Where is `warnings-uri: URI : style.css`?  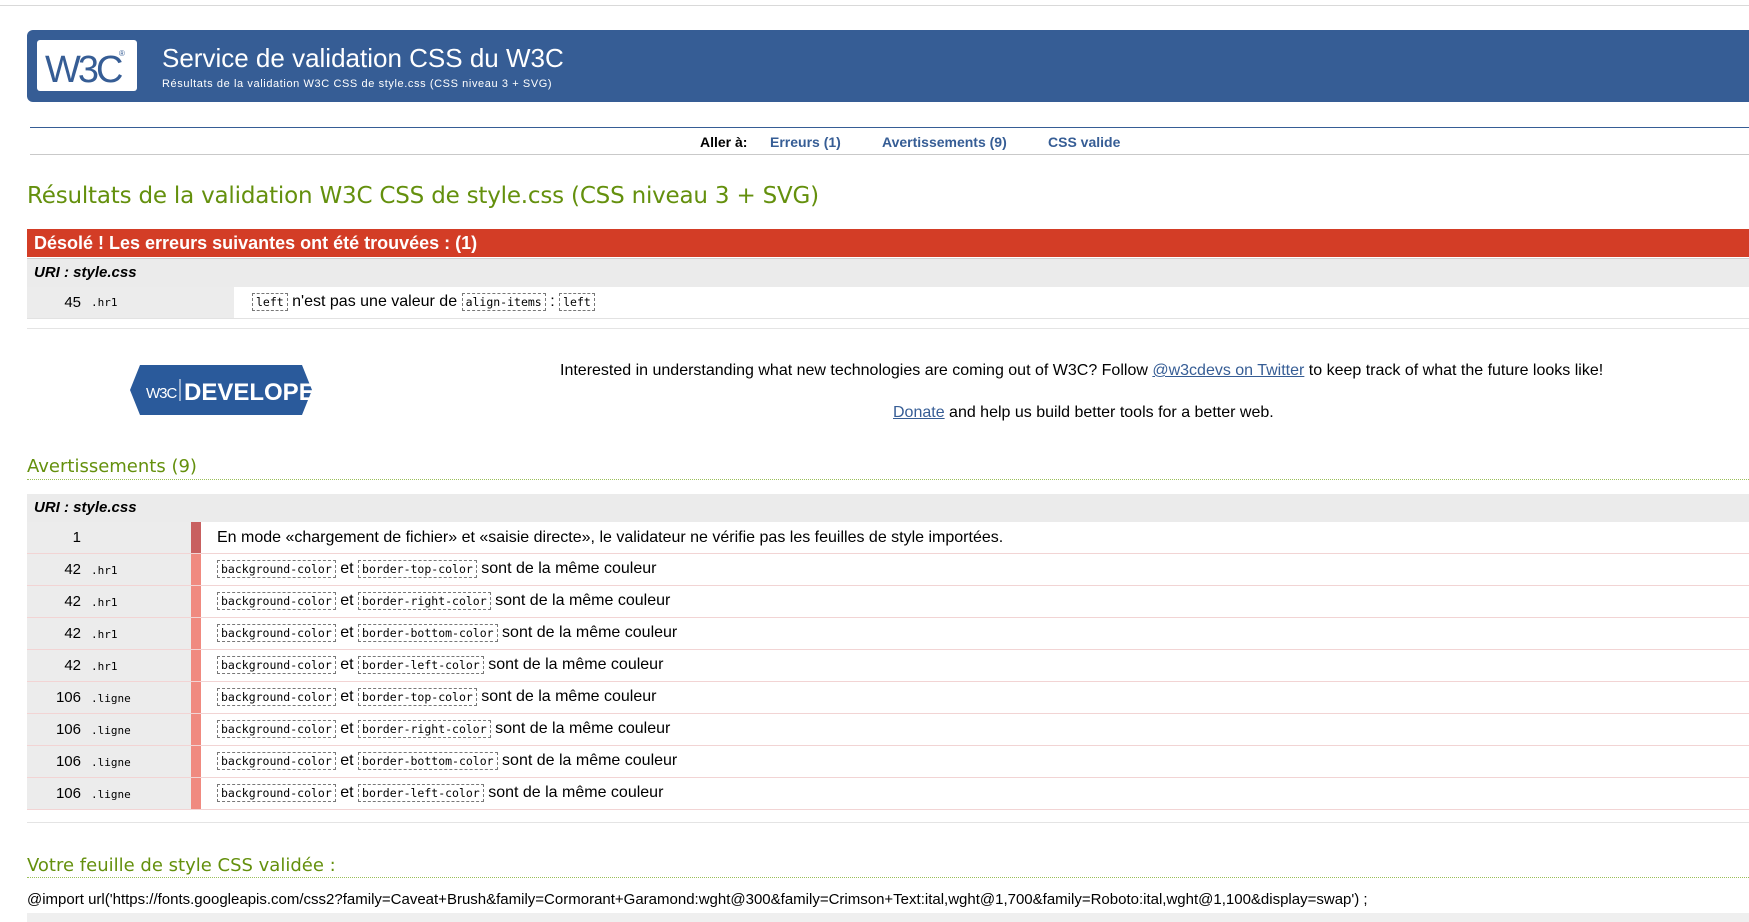
warnings-uri: URI : style.css is located at coordinates (85, 507).